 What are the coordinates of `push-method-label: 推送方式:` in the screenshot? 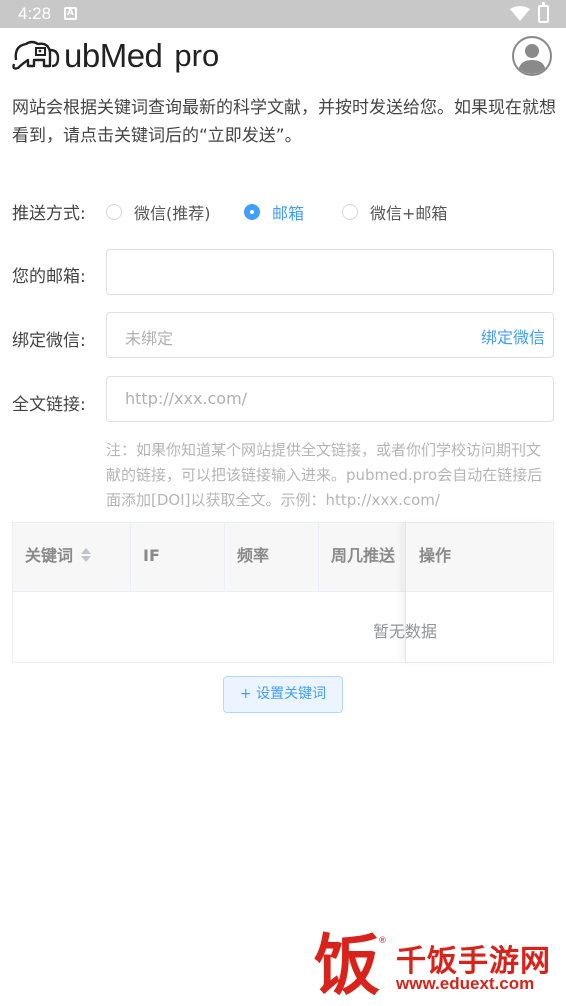 It's located at (49, 214).